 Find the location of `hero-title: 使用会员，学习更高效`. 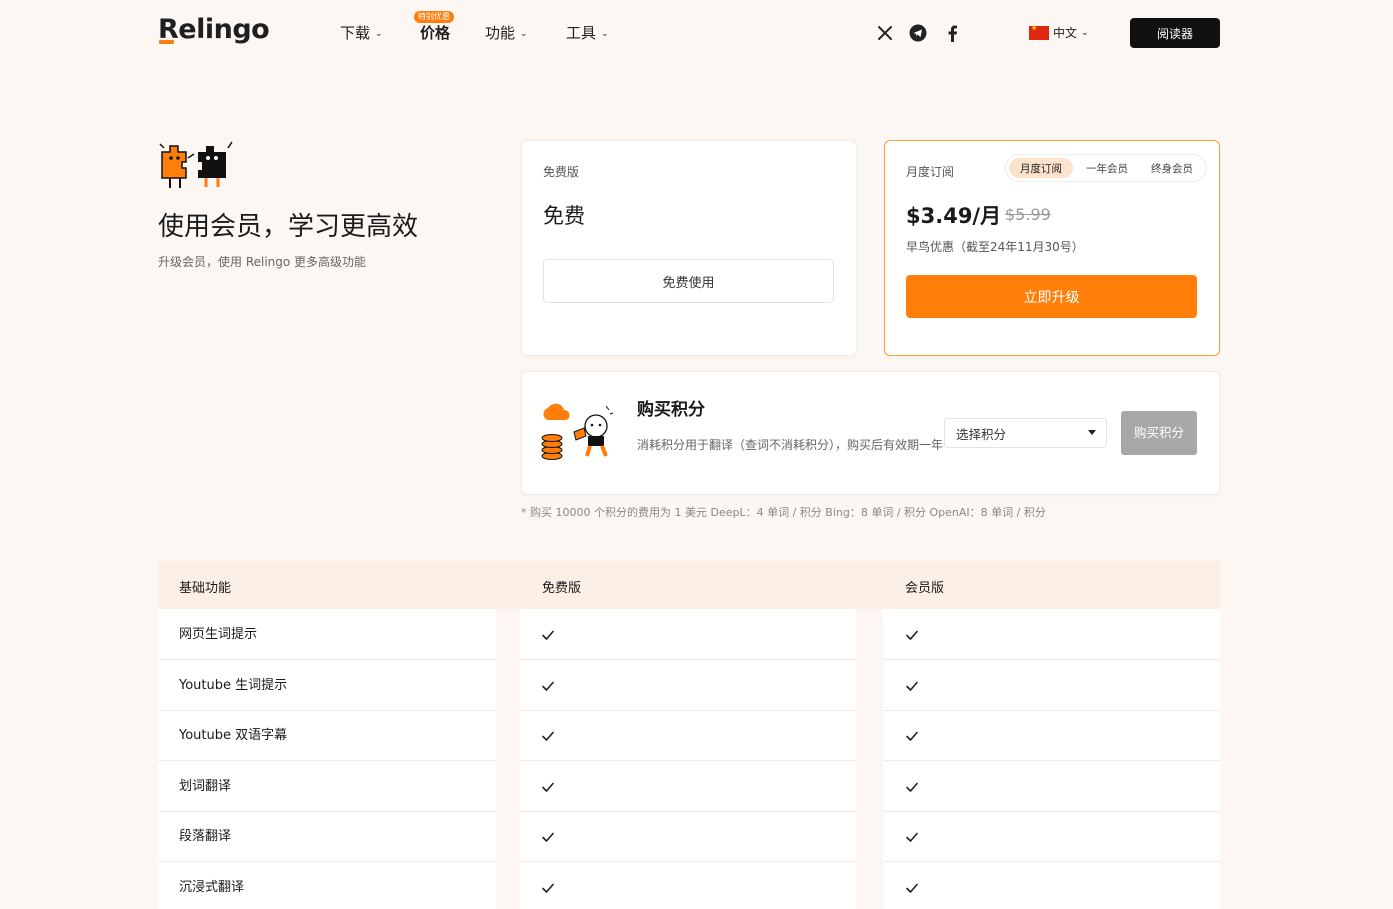

hero-title: 使用会员，学习更高效 is located at coordinates (288, 227).